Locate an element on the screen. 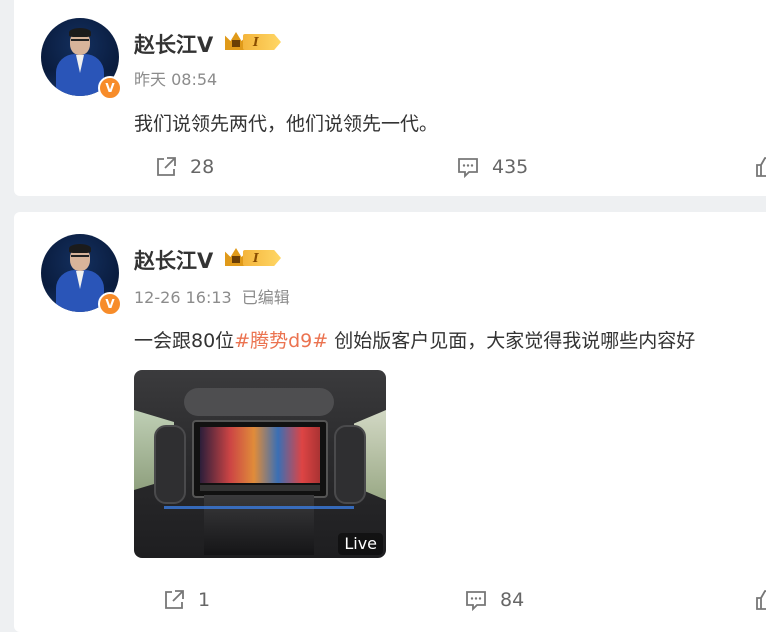 The width and height of the screenshot is (766, 632). post-time: 昨天 08:54 is located at coordinates (175, 78).